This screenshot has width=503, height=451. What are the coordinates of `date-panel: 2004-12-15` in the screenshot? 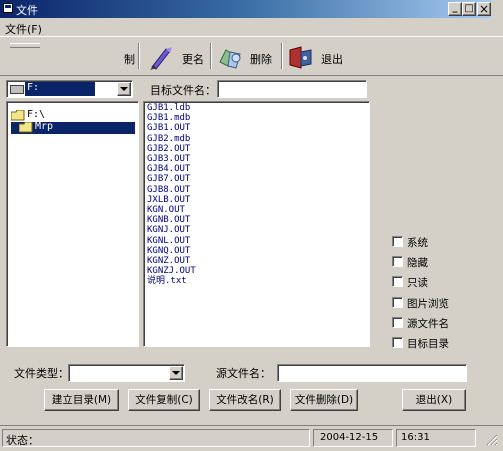 It's located at (353, 438).